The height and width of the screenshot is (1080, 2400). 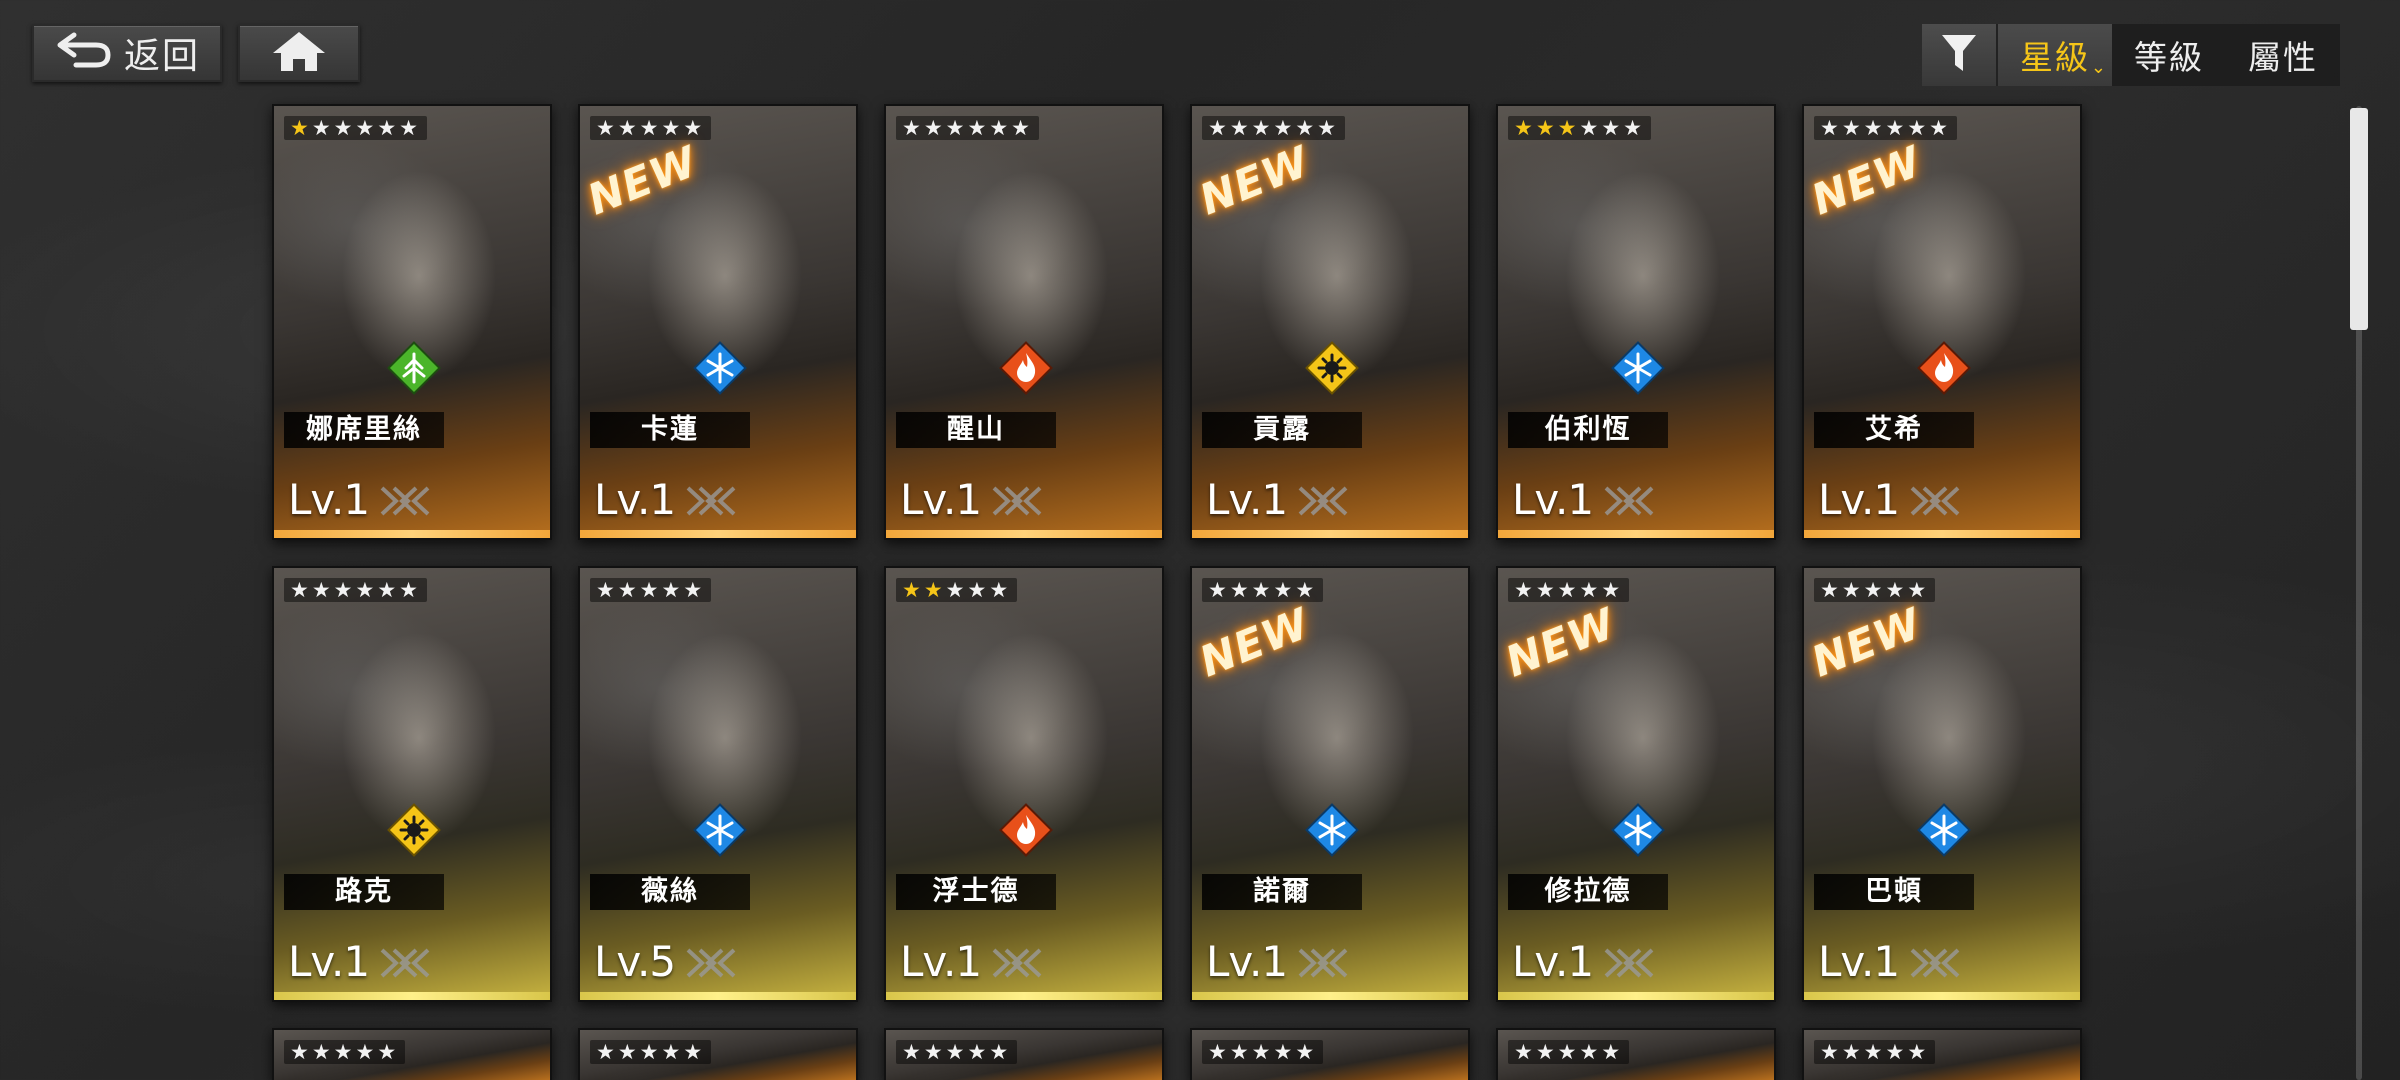 I want to click on character-card: ★★★★★★ NEW 貢露 Lv.1, so click(x=1330, y=322).